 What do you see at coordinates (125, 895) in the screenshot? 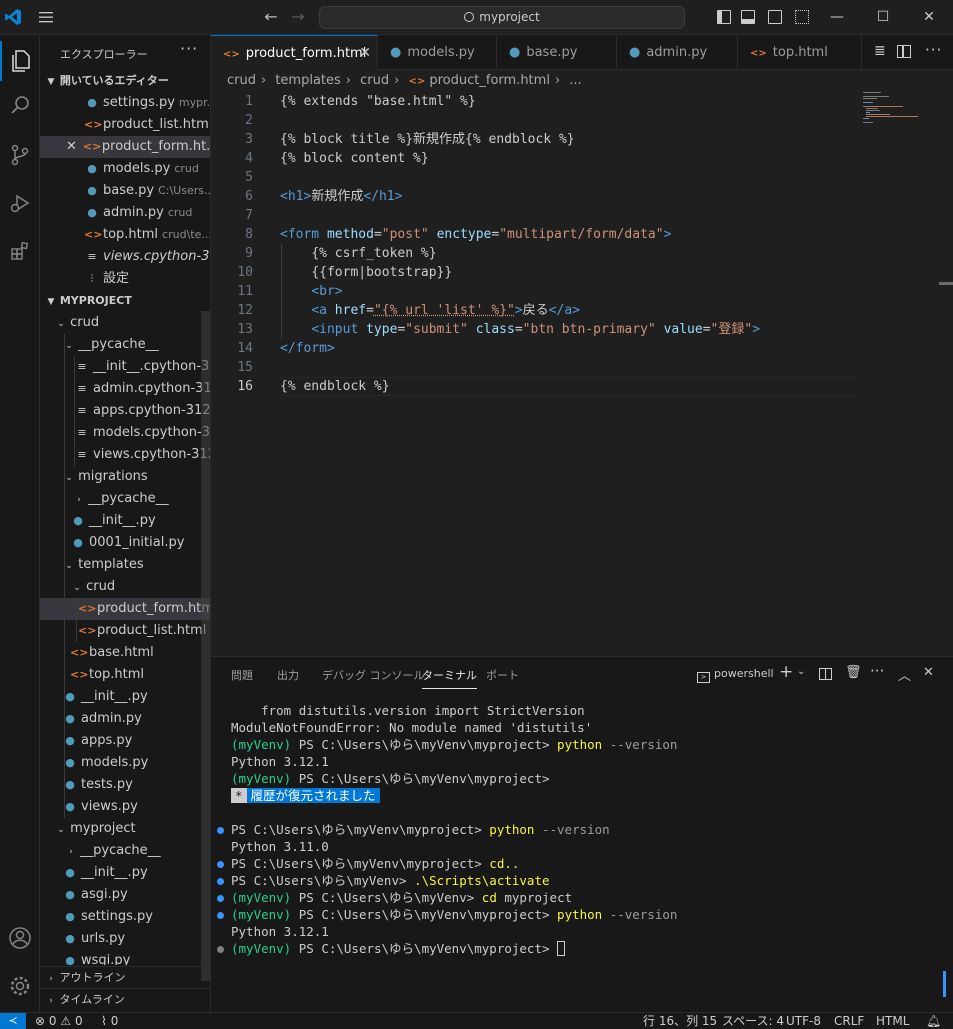
I see `tree-file: ● asgi.py` at bounding box center [125, 895].